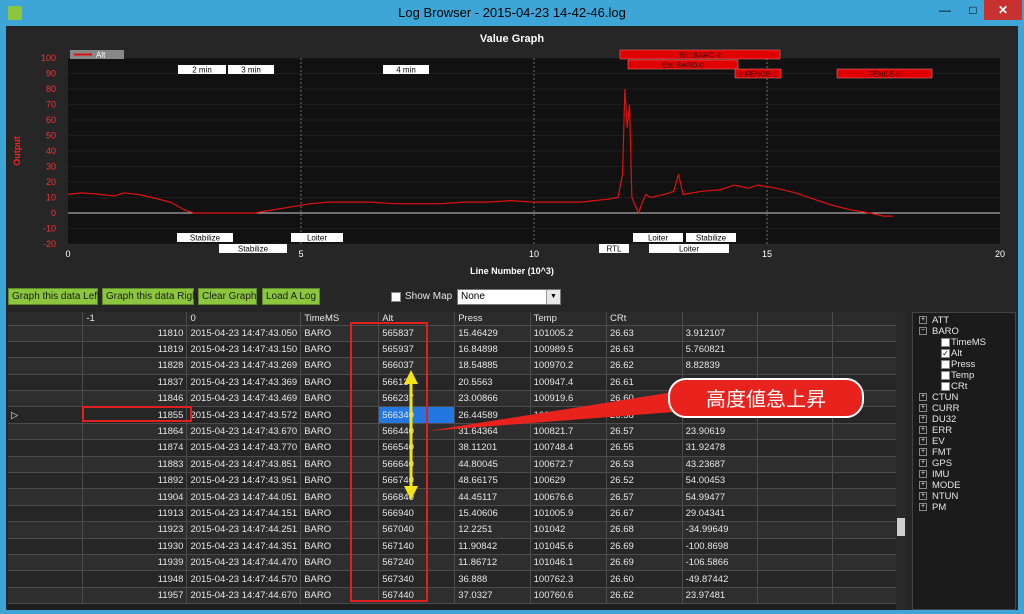 Image resolution: width=1024 pixels, height=614 pixels. Describe the element at coordinates (417, 448) in the screenshot. I see `table-cell: 566540` at that location.